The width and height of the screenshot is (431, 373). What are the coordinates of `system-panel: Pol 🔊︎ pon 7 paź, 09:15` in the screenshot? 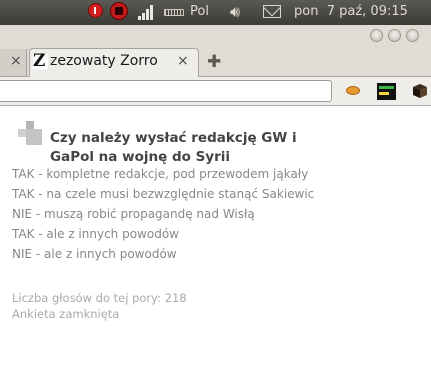 It's located at (215, 12).